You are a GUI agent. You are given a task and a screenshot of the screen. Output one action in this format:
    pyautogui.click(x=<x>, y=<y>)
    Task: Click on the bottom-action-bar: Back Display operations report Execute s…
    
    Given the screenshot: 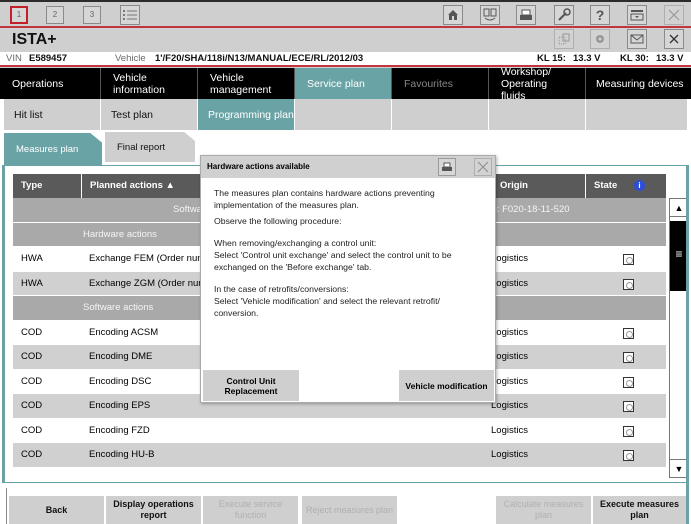 What is the action you would take?
    pyautogui.click(x=345, y=510)
    